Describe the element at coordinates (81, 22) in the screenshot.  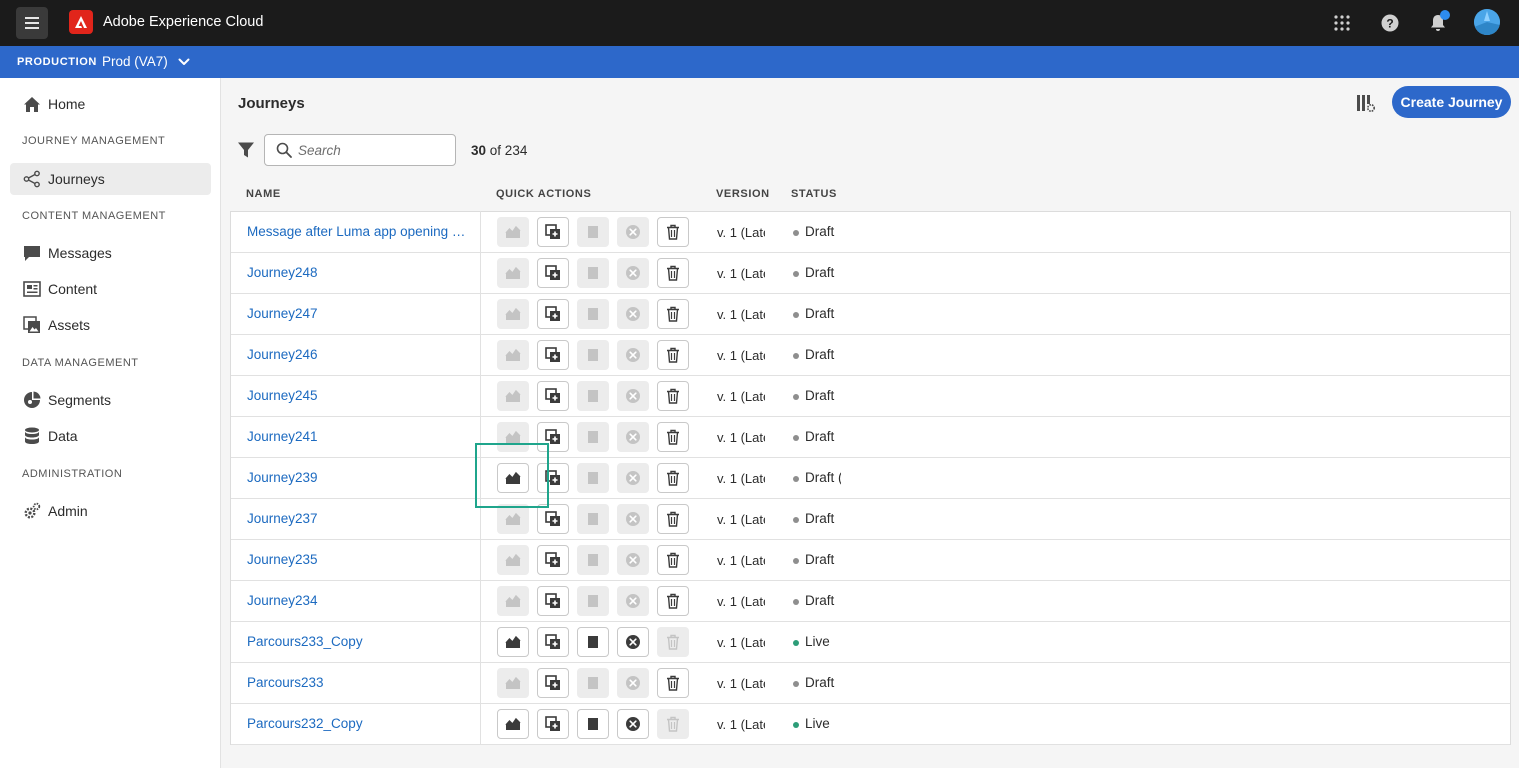
I see `adobe-logo` at that location.